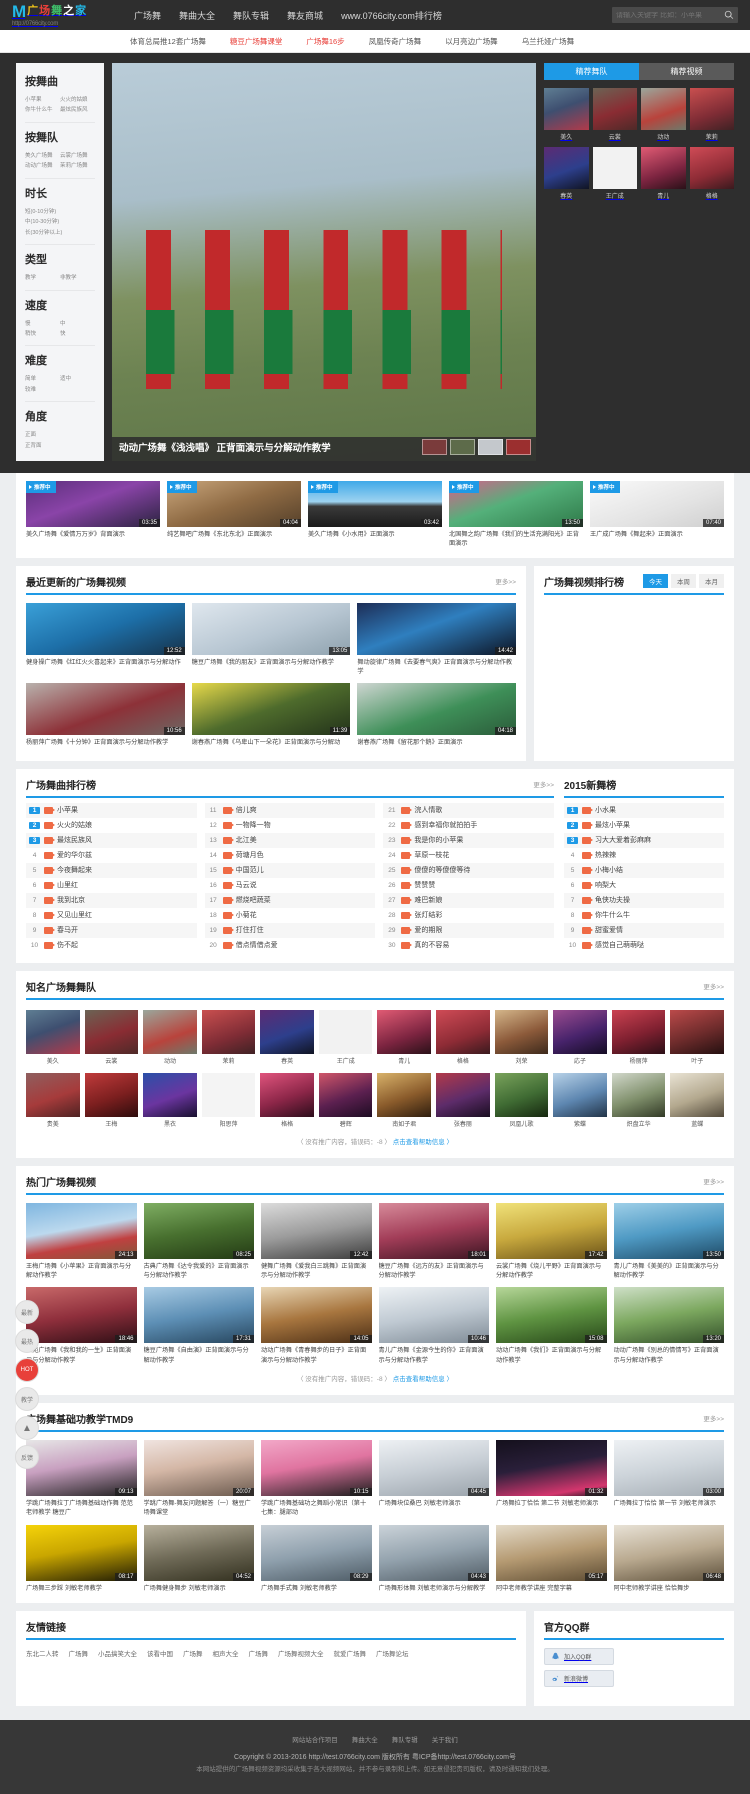 This screenshot has width=750, height=1794. What do you see at coordinates (614, 172) in the screenshot?
I see `featured-team-5: 王广成` at bounding box center [614, 172].